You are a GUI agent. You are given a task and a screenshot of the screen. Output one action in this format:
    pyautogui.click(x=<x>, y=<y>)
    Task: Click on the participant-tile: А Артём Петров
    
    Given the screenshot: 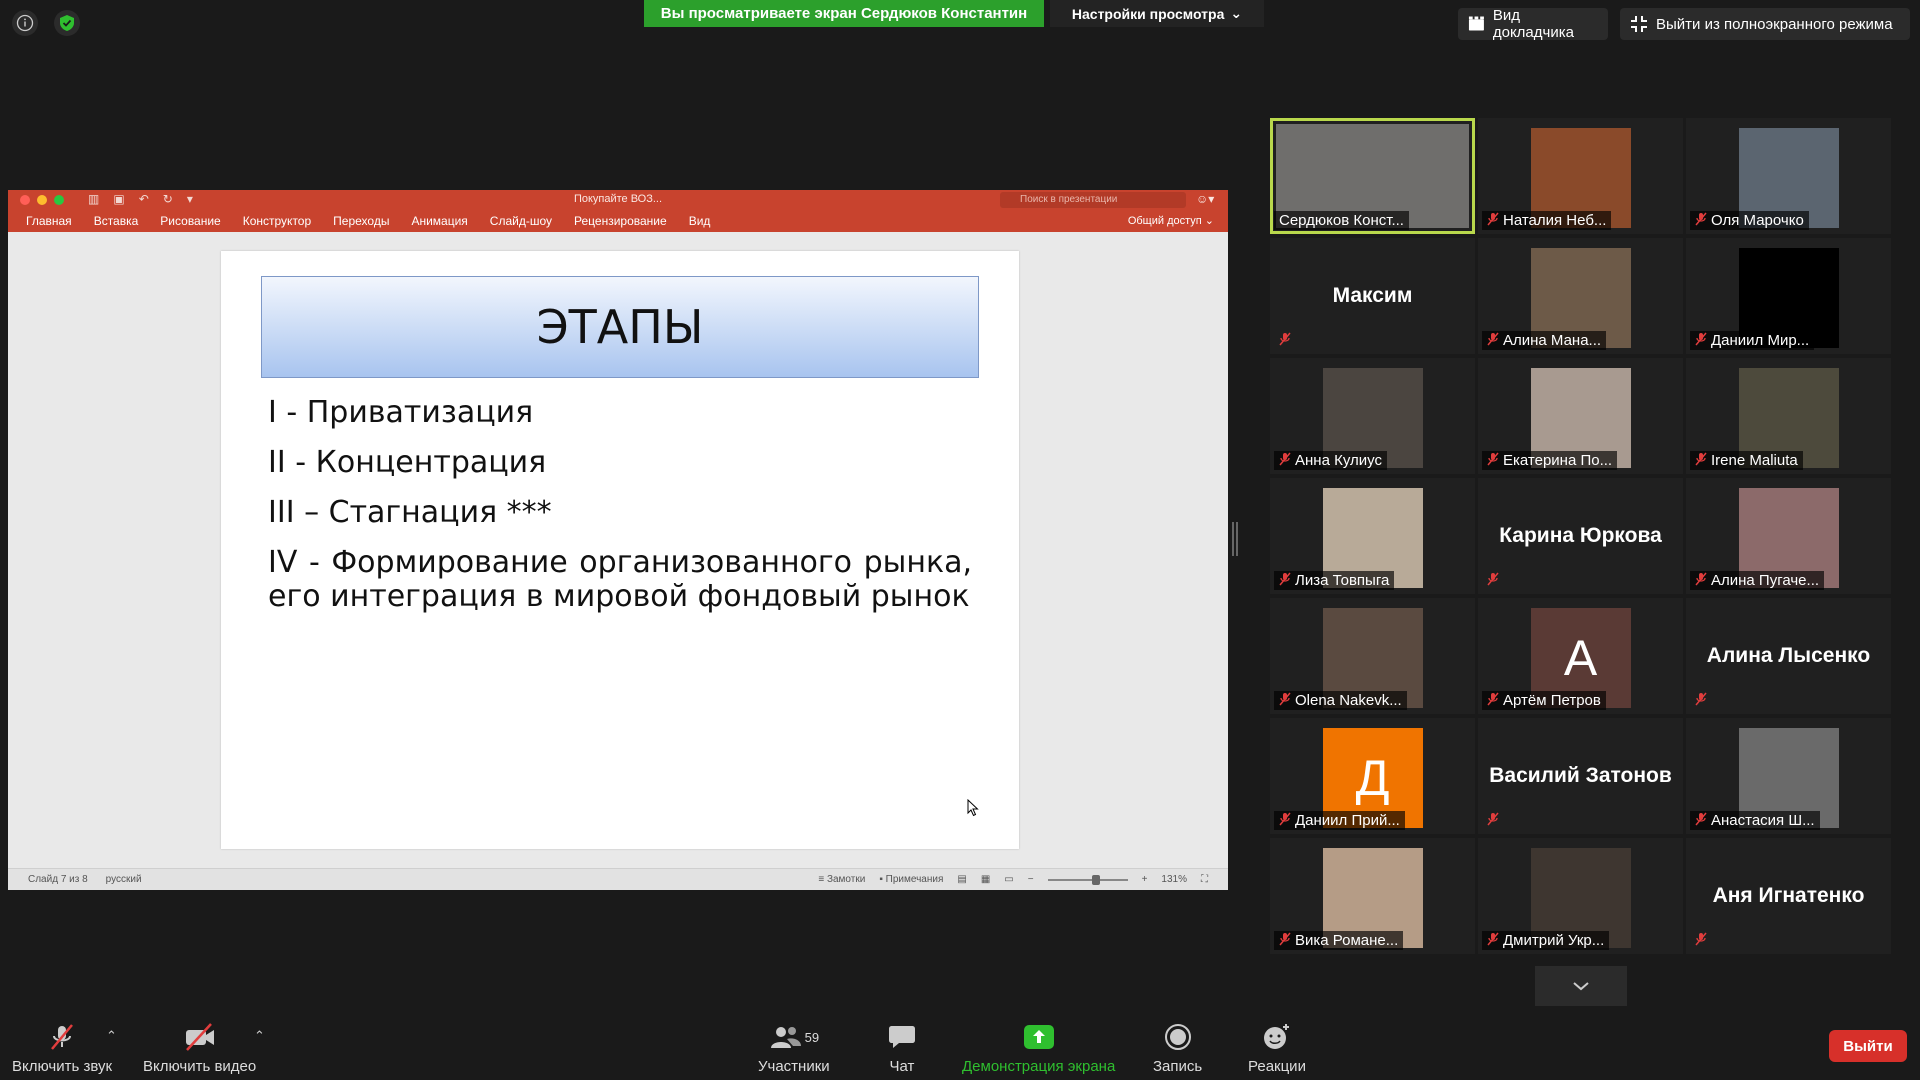 What is the action you would take?
    pyautogui.click(x=1580, y=656)
    